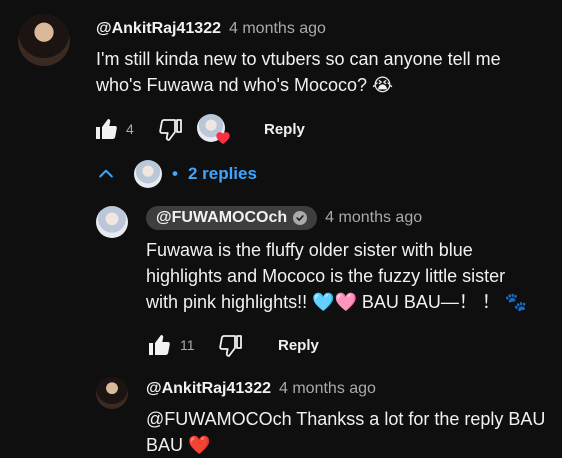 The image size is (562, 458). Describe the element at coordinates (284, 129) in the screenshot. I see `reply-button: Reply` at that location.